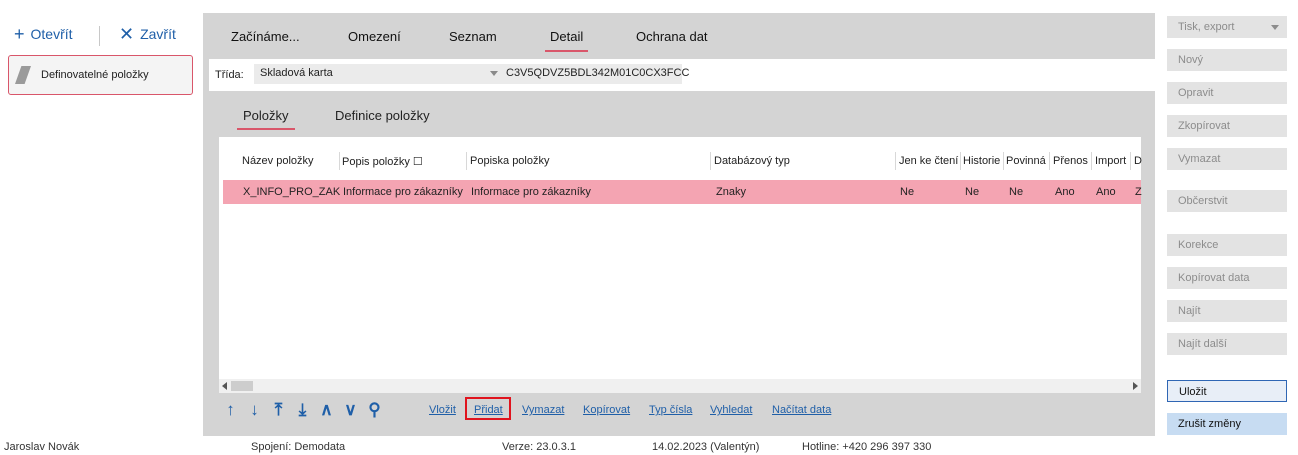 The width and height of the screenshot is (1298, 455). Describe the element at coordinates (1065, 192) in the screenshot. I see `cell-prenos: Ano` at that location.